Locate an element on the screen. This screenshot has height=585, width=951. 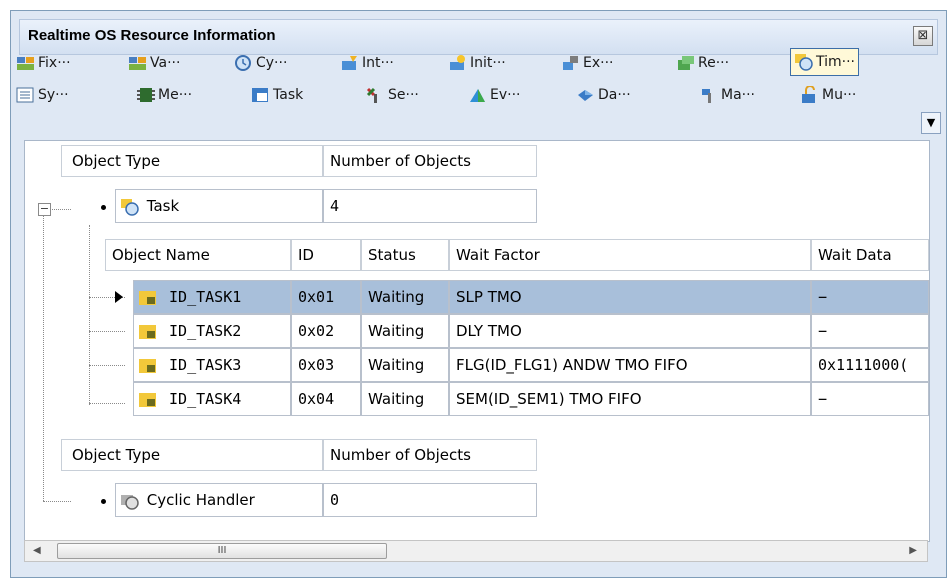
variable-memory-icon is located at coordinates (138, 63).